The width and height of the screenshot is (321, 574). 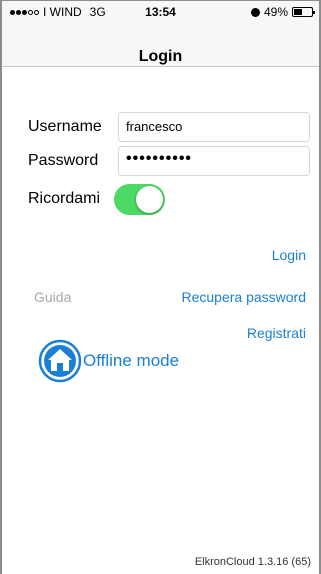 I want to click on username-field: francesco, so click(x=214, y=127).